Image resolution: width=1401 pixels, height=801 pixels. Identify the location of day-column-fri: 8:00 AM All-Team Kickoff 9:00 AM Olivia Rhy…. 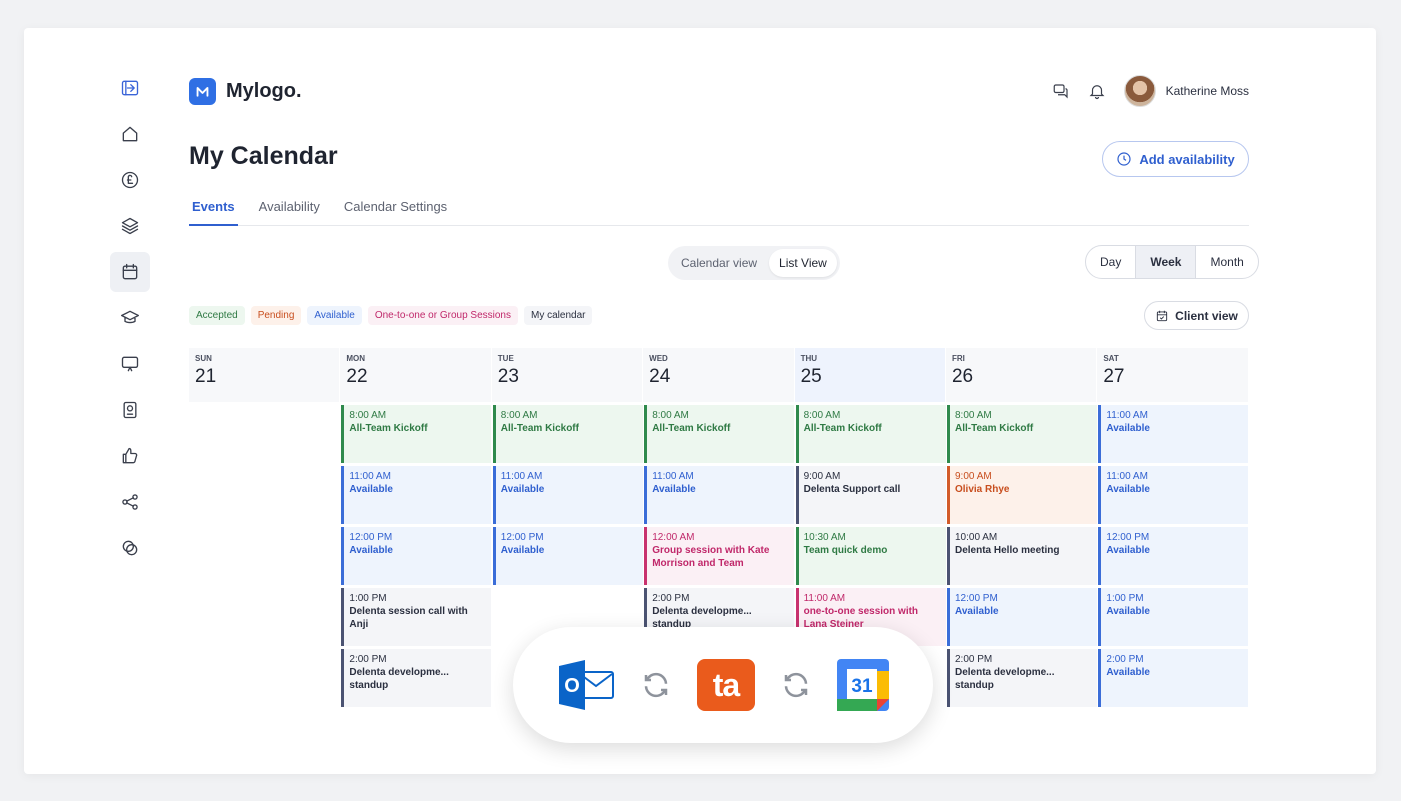
(1022, 557).